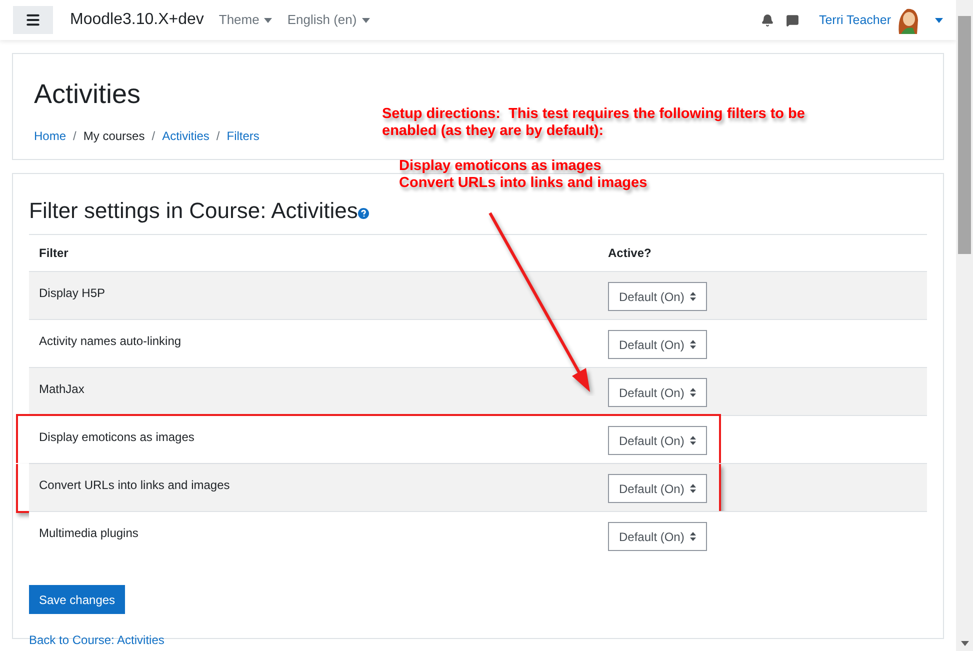 The image size is (973, 651). I want to click on page-title: Activities, so click(88, 94).